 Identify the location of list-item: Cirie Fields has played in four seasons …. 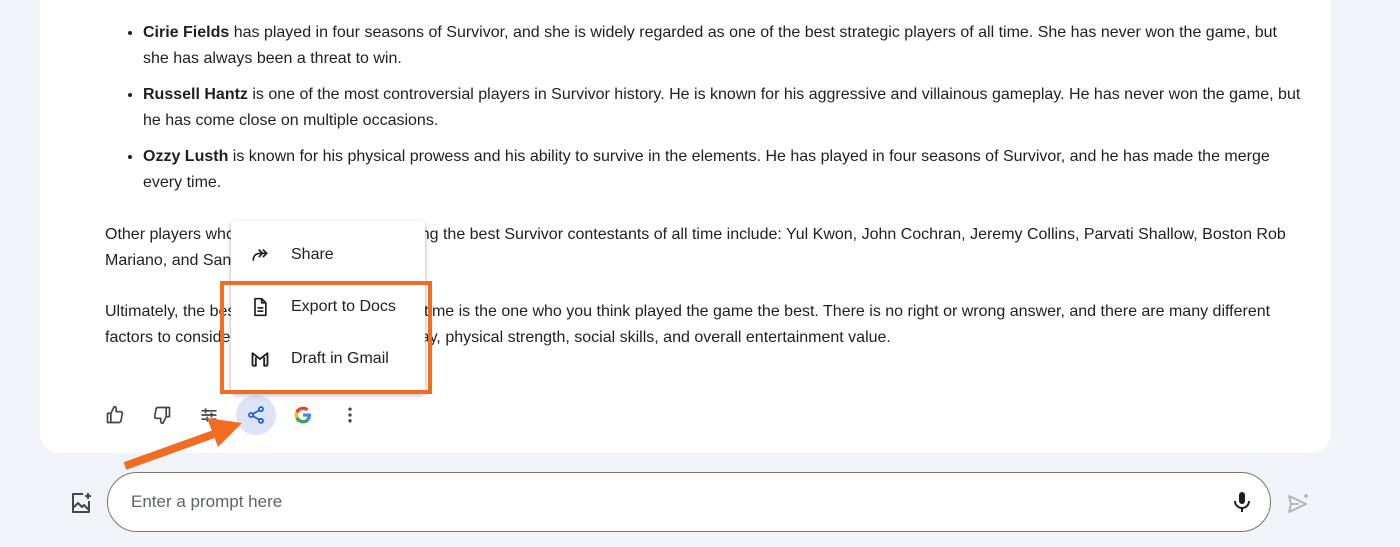
(723, 46).